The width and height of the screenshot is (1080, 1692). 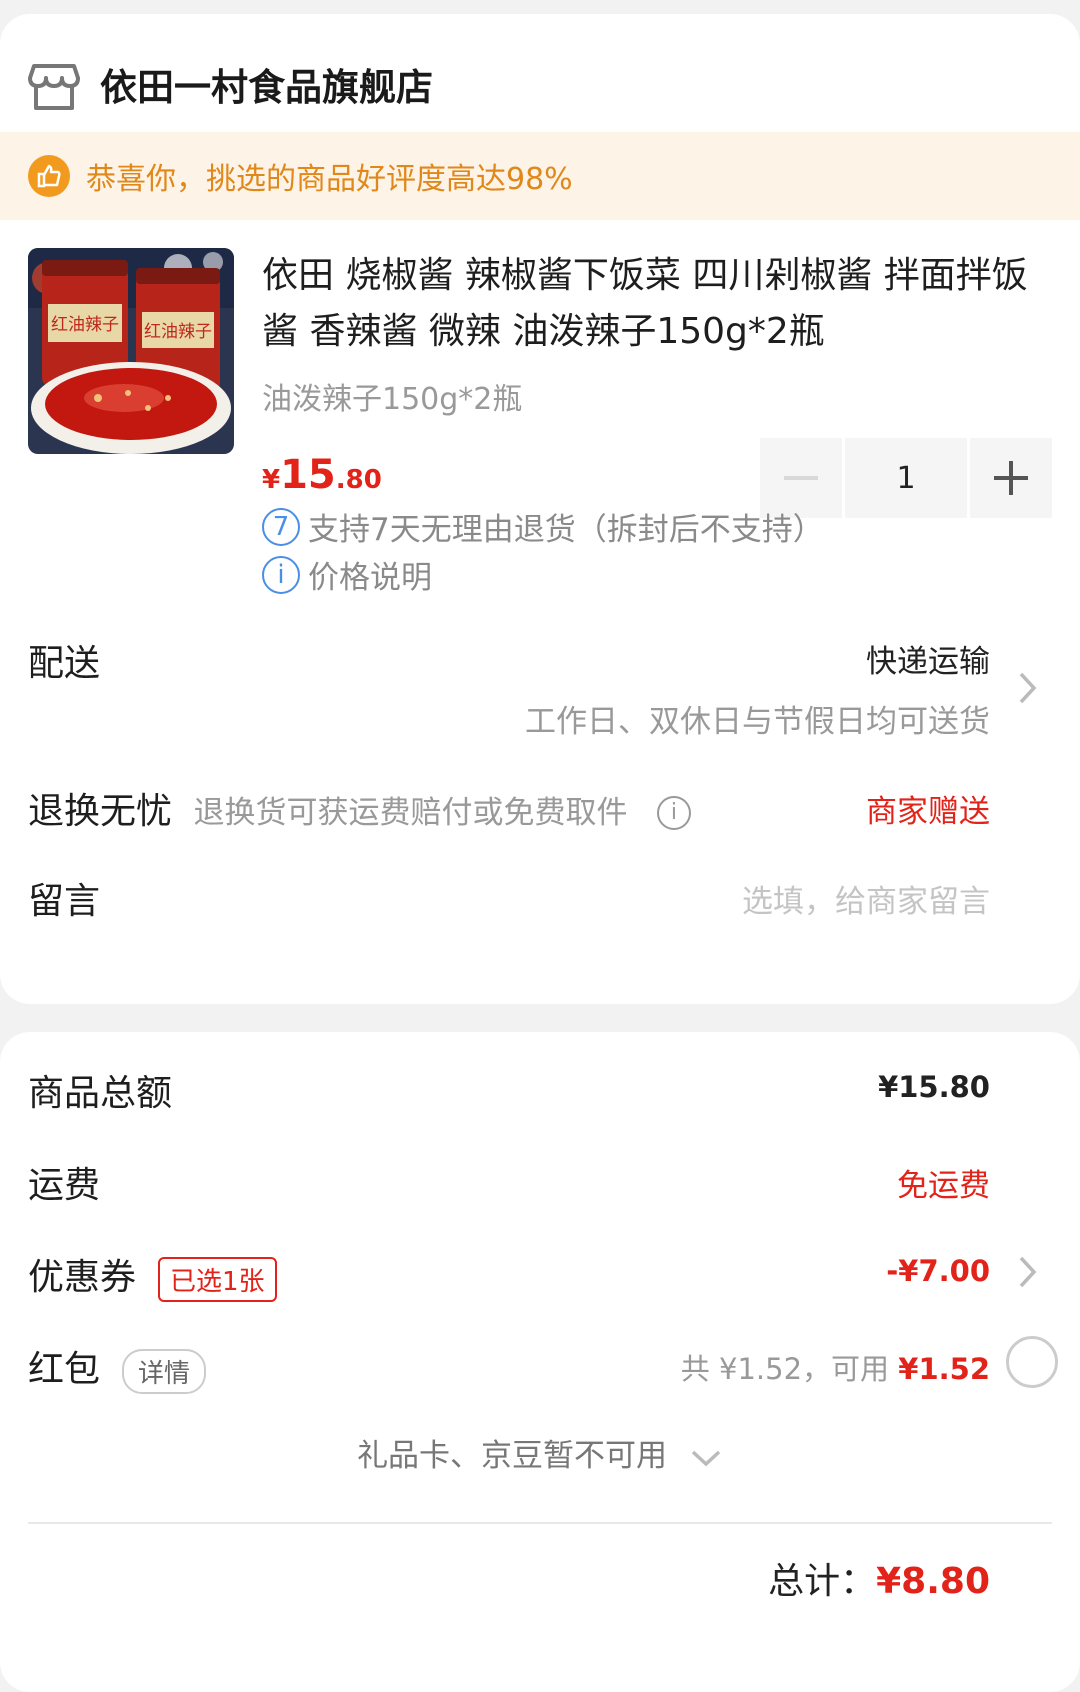 What do you see at coordinates (100, 1093) in the screenshot?
I see `goods-total-label: 商品总额` at bounding box center [100, 1093].